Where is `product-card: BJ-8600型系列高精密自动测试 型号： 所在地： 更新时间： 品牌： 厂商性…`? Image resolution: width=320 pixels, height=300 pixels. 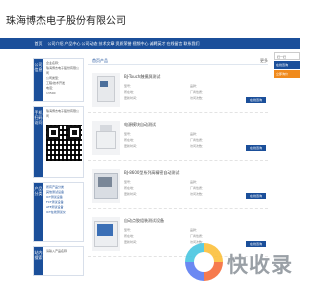
product-card: BJ-8600型系列高精密自动测试 型号： 所在地： 更新时间： 品牌： 厂商性… is located at coordinates (178, 186).